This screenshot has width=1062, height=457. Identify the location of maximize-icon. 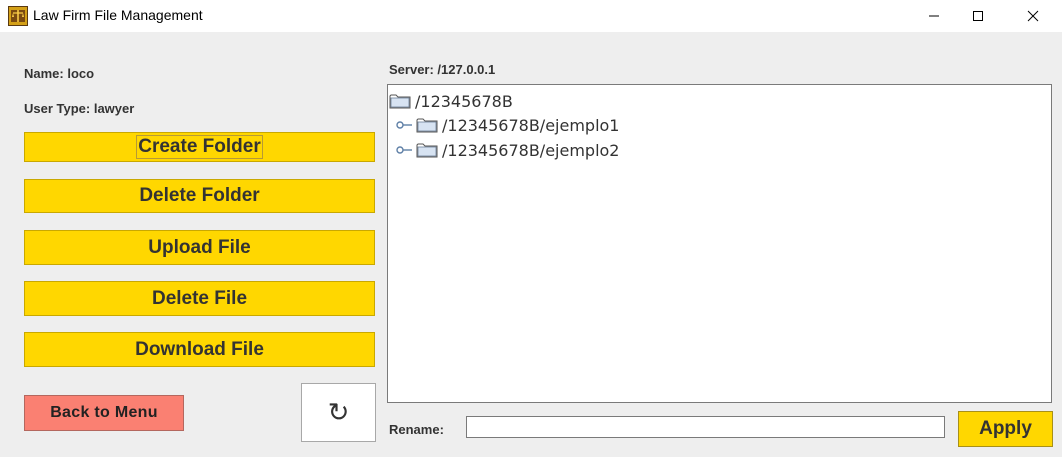
(978, 16).